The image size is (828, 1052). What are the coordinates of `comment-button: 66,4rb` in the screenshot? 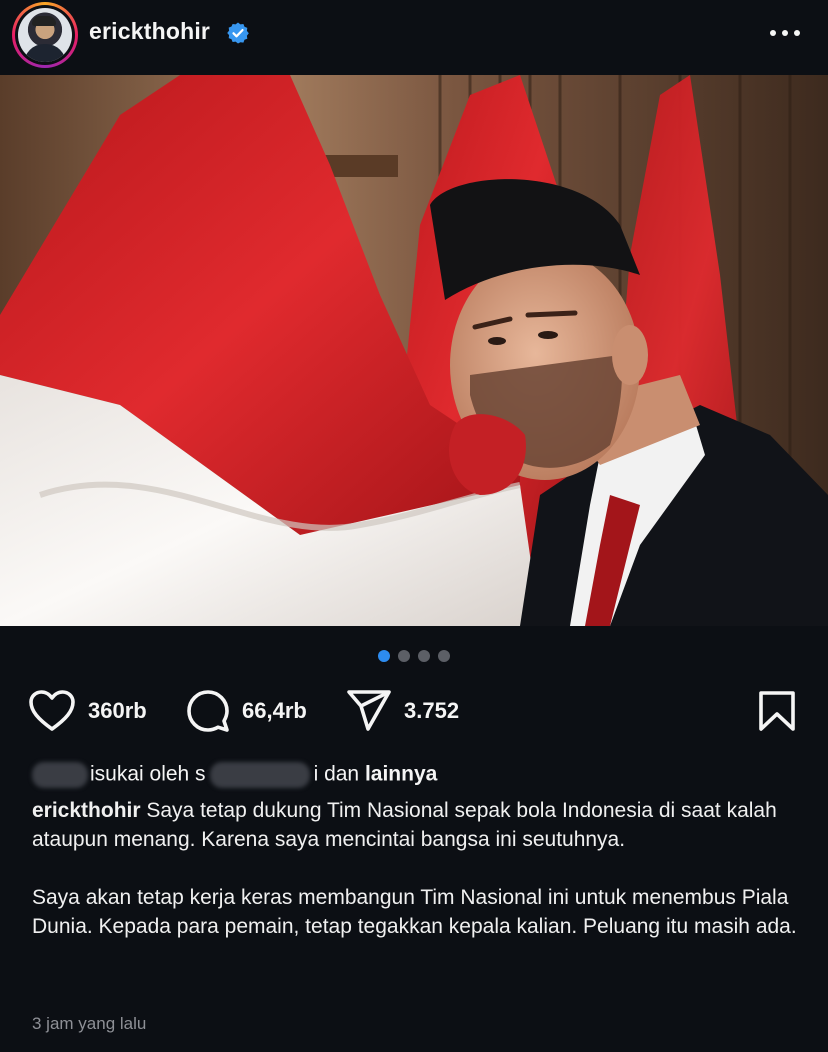 It's located at (246, 711).